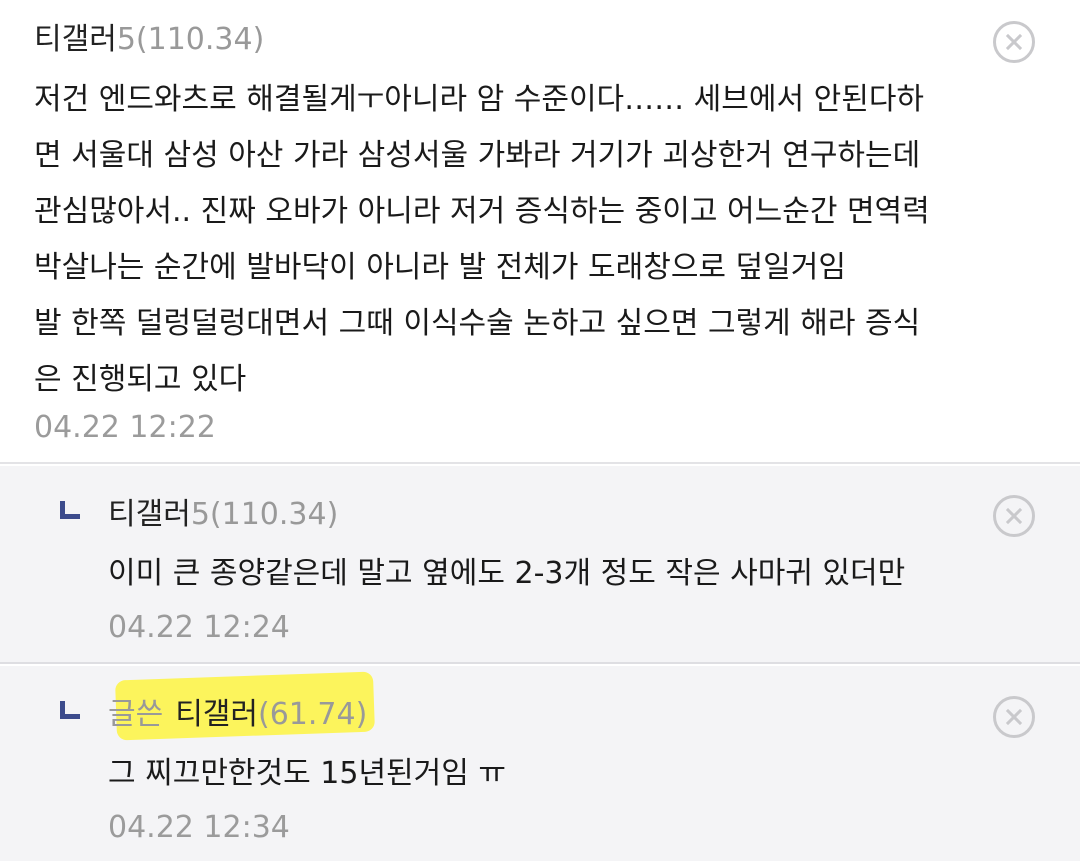 This screenshot has height=861, width=1080. What do you see at coordinates (199, 827) in the screenshot?
I see `comment-timestamp: 04.22 12:34` at bounding box center [199, 827].